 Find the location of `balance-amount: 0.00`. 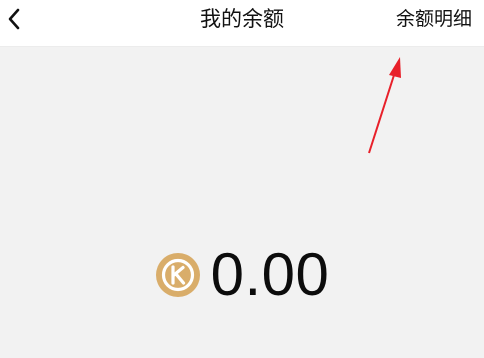

balance-amount: 0.00 is located at coordinates (270, 274).